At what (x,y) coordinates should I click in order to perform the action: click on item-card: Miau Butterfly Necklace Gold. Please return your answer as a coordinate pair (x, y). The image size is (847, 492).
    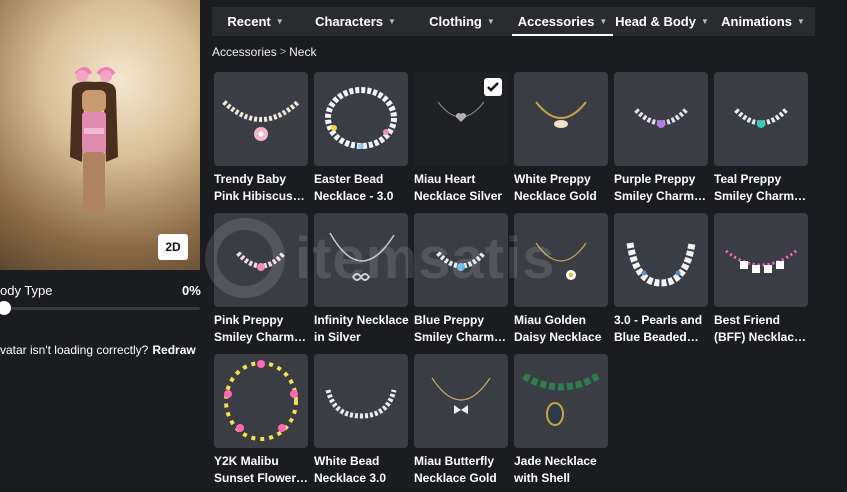
    Looking at the image, I should click on (461, 423).